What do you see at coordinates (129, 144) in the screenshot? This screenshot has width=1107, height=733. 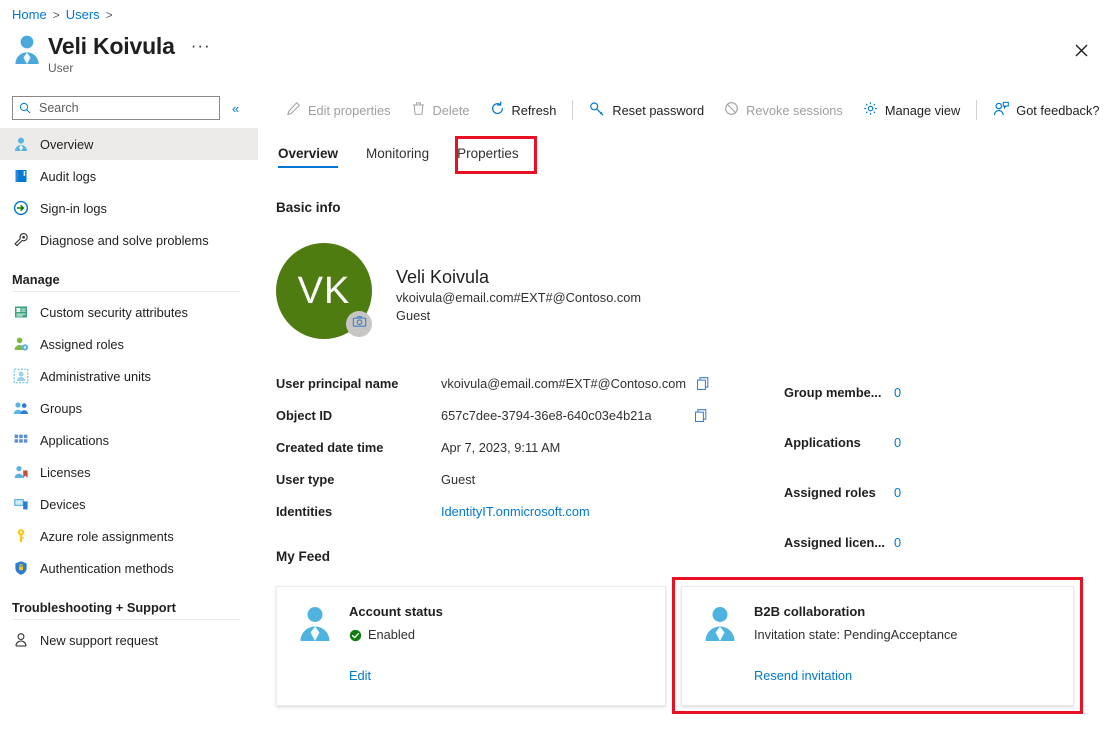 I see `sidebar-item-overview: Overview` at bounding box center [129, 144].